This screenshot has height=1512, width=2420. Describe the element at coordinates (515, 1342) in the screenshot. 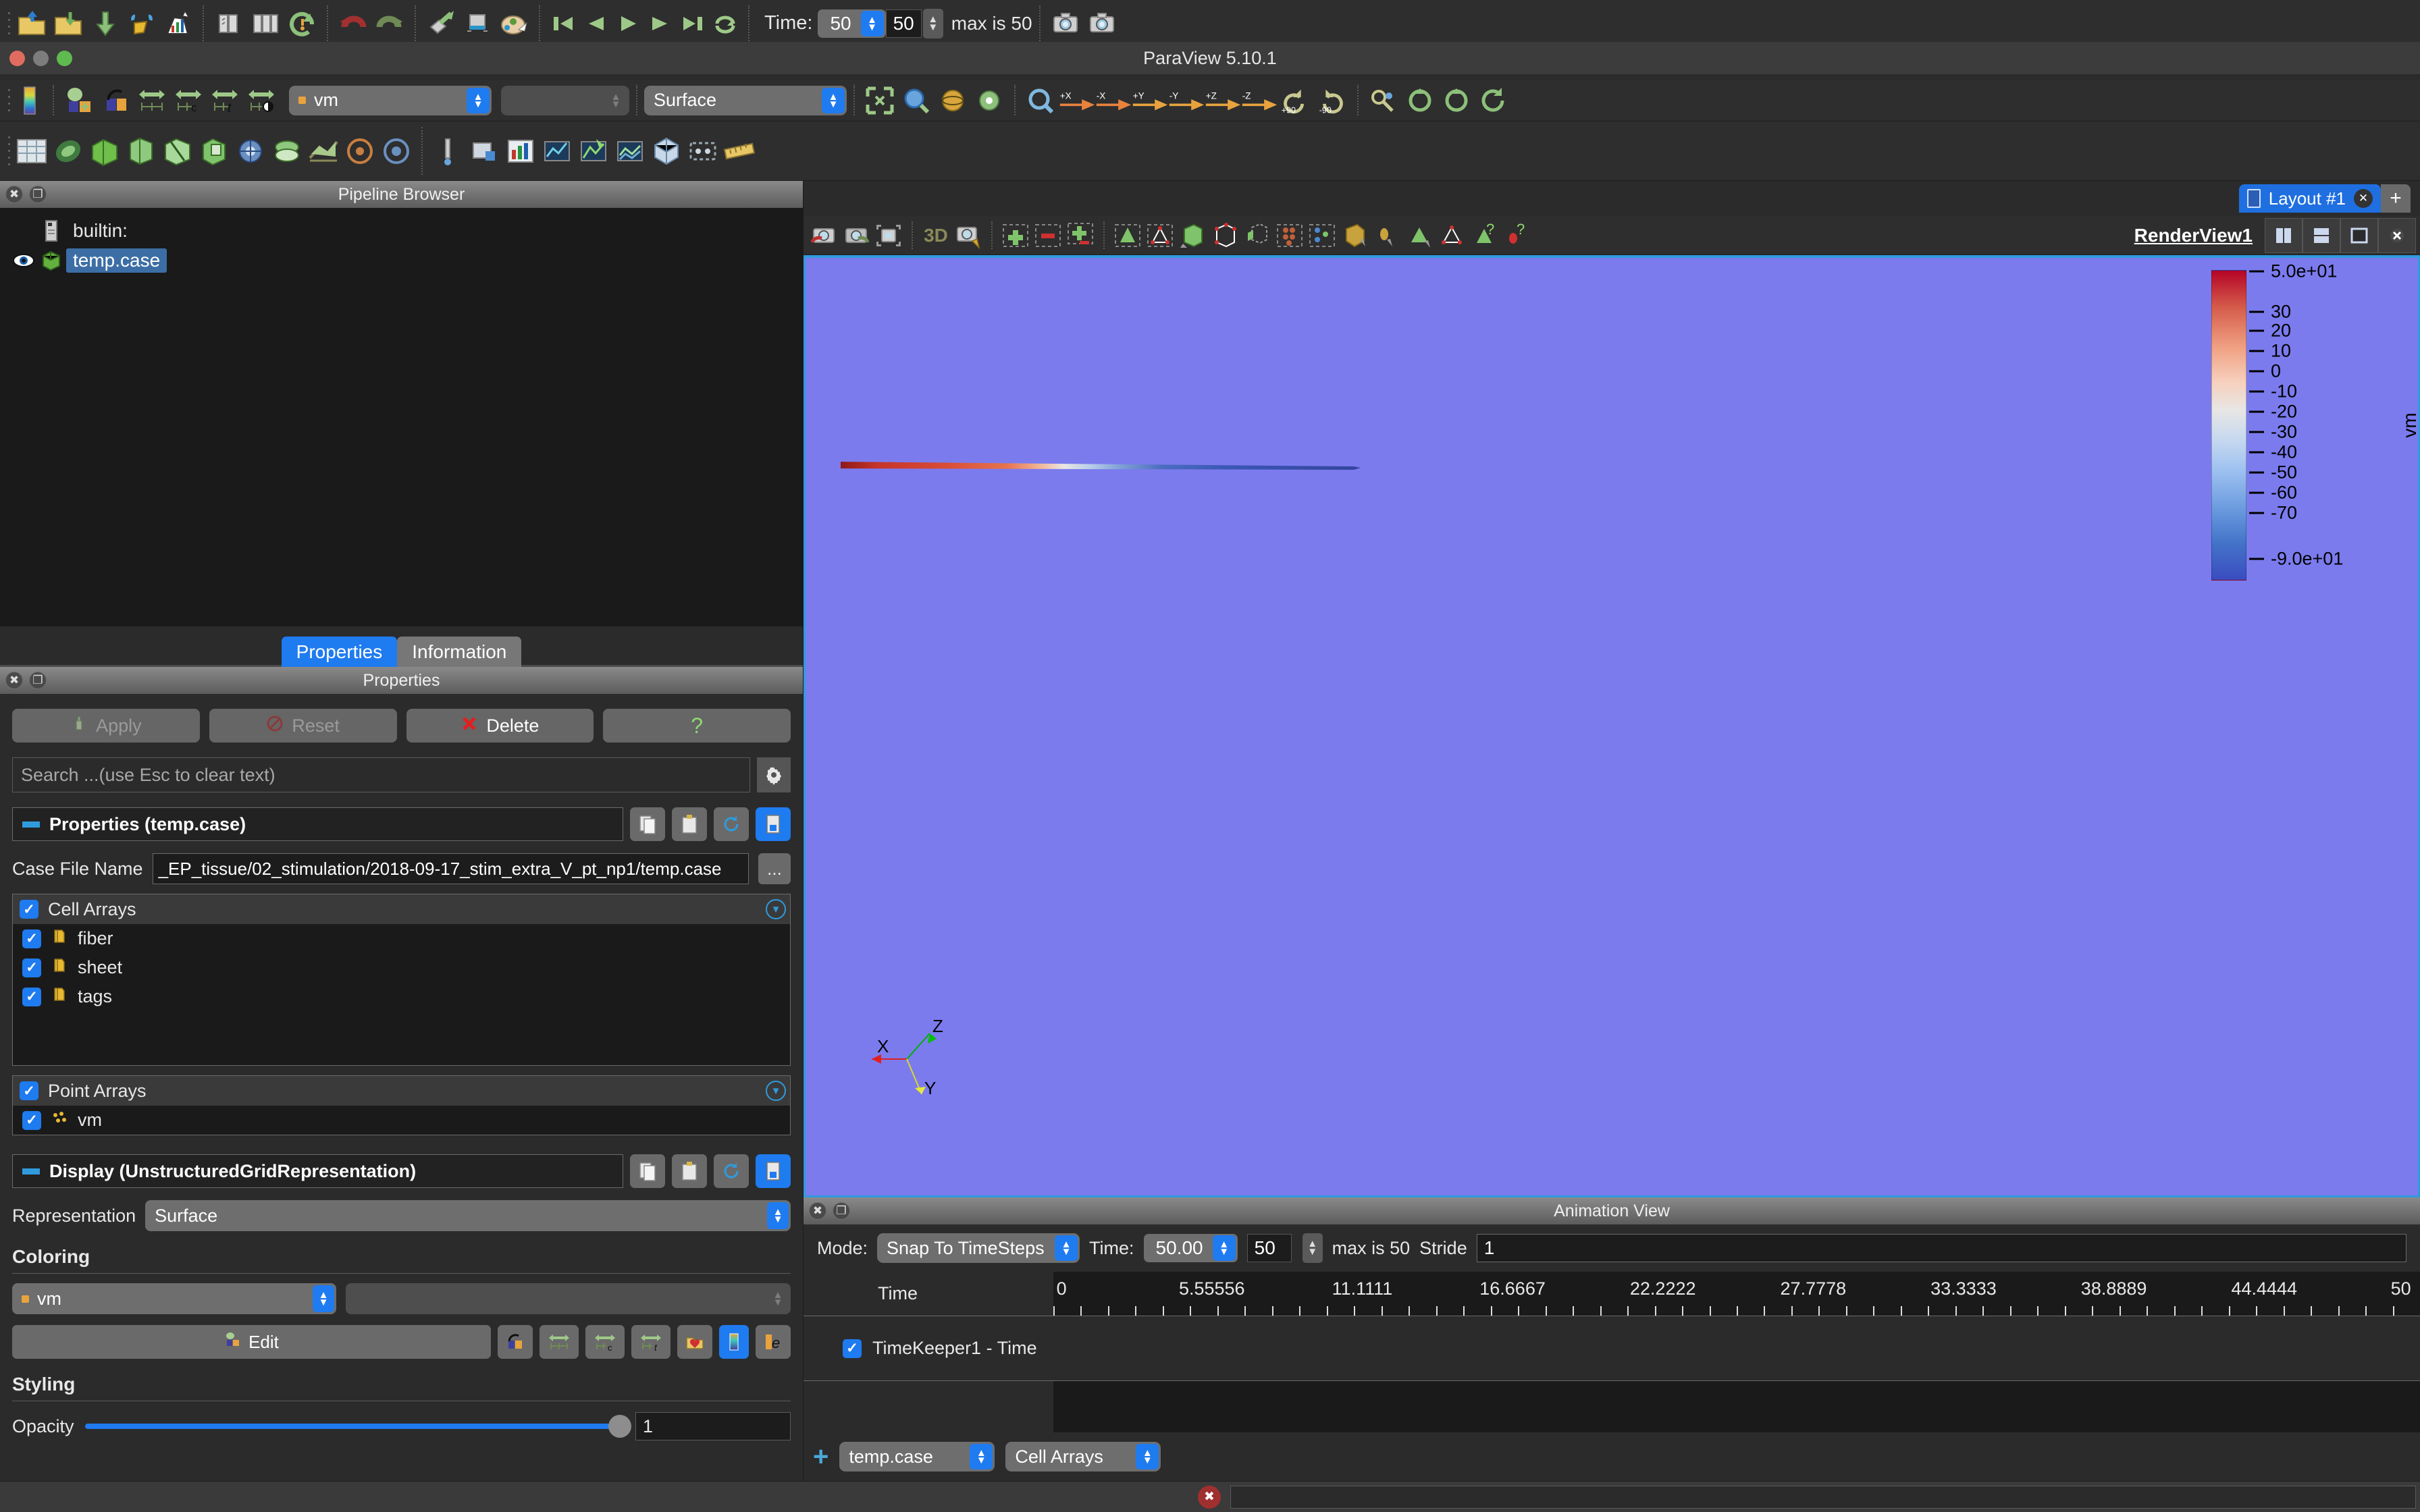

I see `use-separate-colormap-button` at that location.